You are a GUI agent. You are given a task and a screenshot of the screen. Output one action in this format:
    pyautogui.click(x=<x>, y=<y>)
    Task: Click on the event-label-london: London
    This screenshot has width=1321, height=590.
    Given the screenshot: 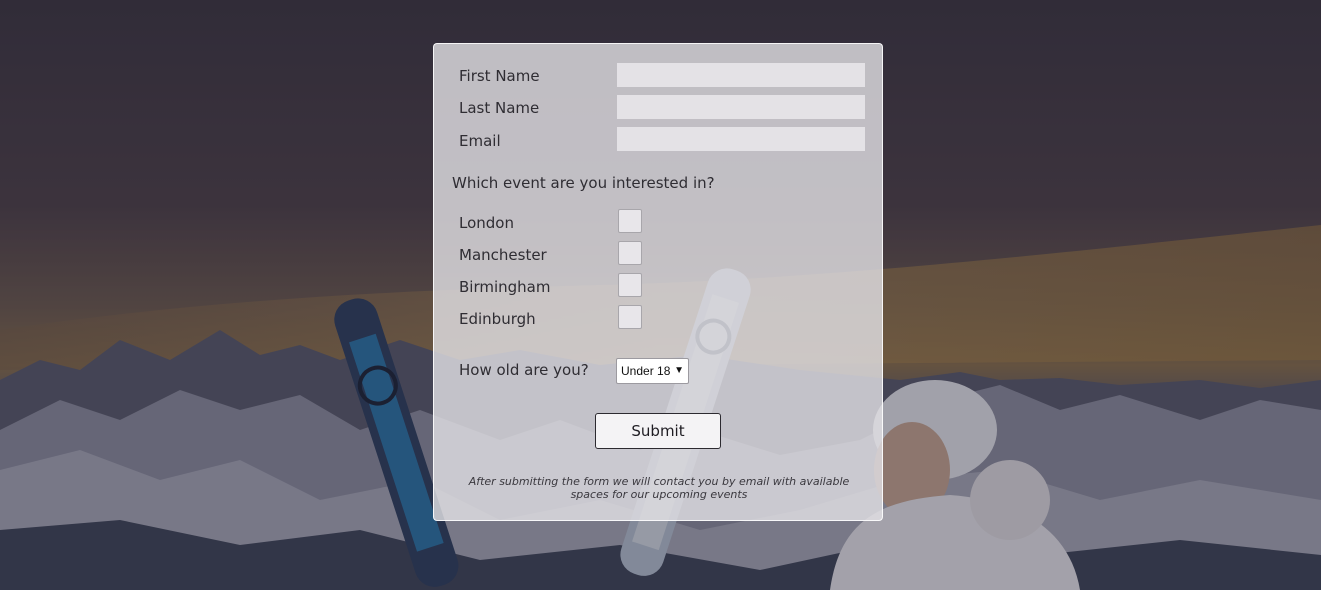 What is the action you would take?
    pyautogui.click(x=486, y=223)
    